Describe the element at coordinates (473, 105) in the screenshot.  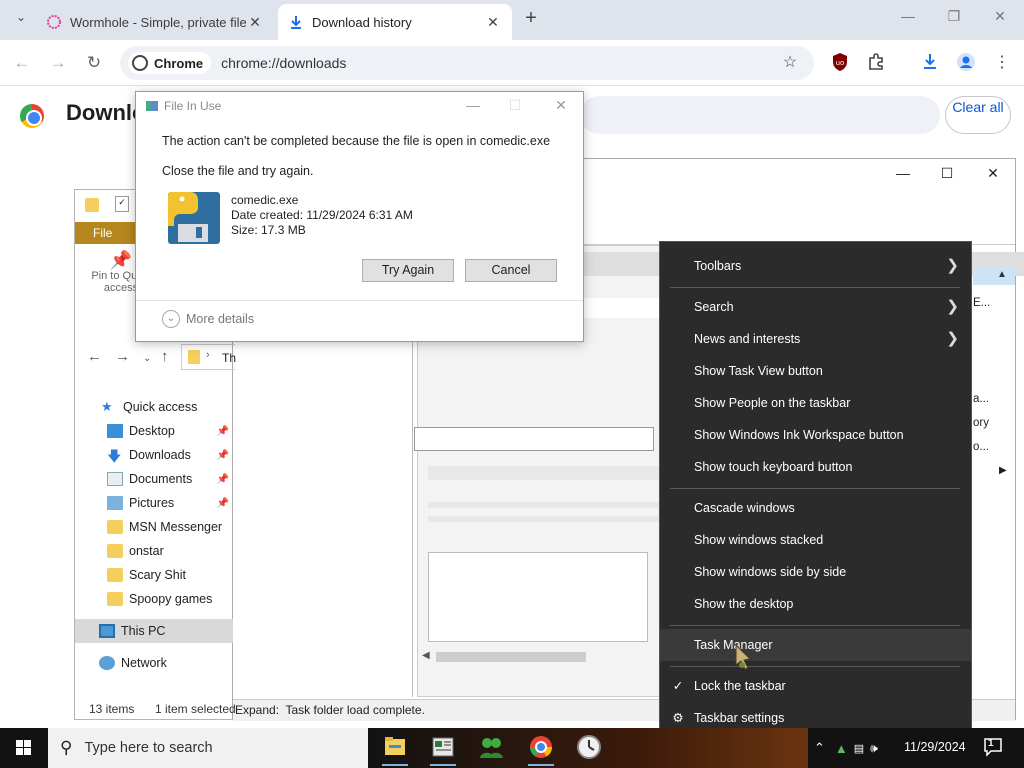
I see `minimize-icon: —` at that location.